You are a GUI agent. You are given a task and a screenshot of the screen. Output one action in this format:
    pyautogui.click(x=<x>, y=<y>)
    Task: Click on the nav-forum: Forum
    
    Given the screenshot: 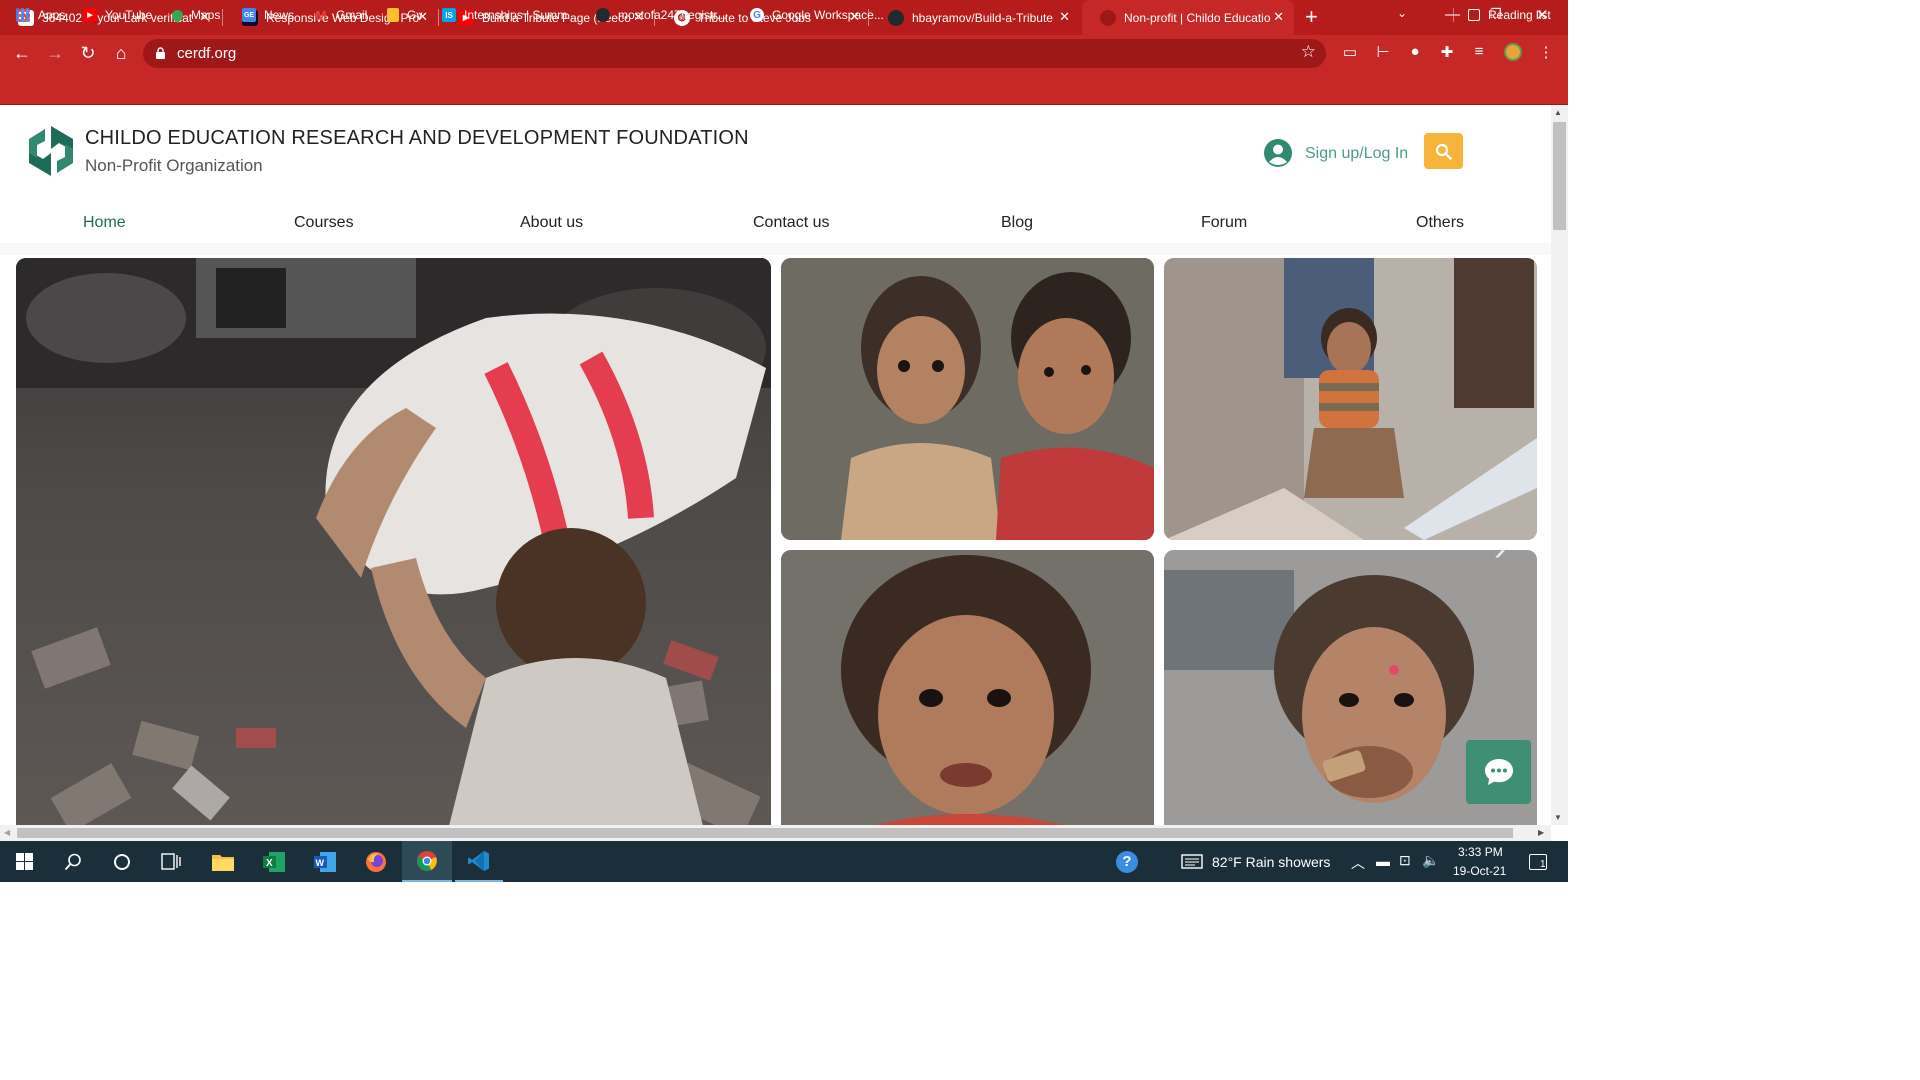 What is the action you would take?
    pyautogui.click(x=1224, y=223)
    